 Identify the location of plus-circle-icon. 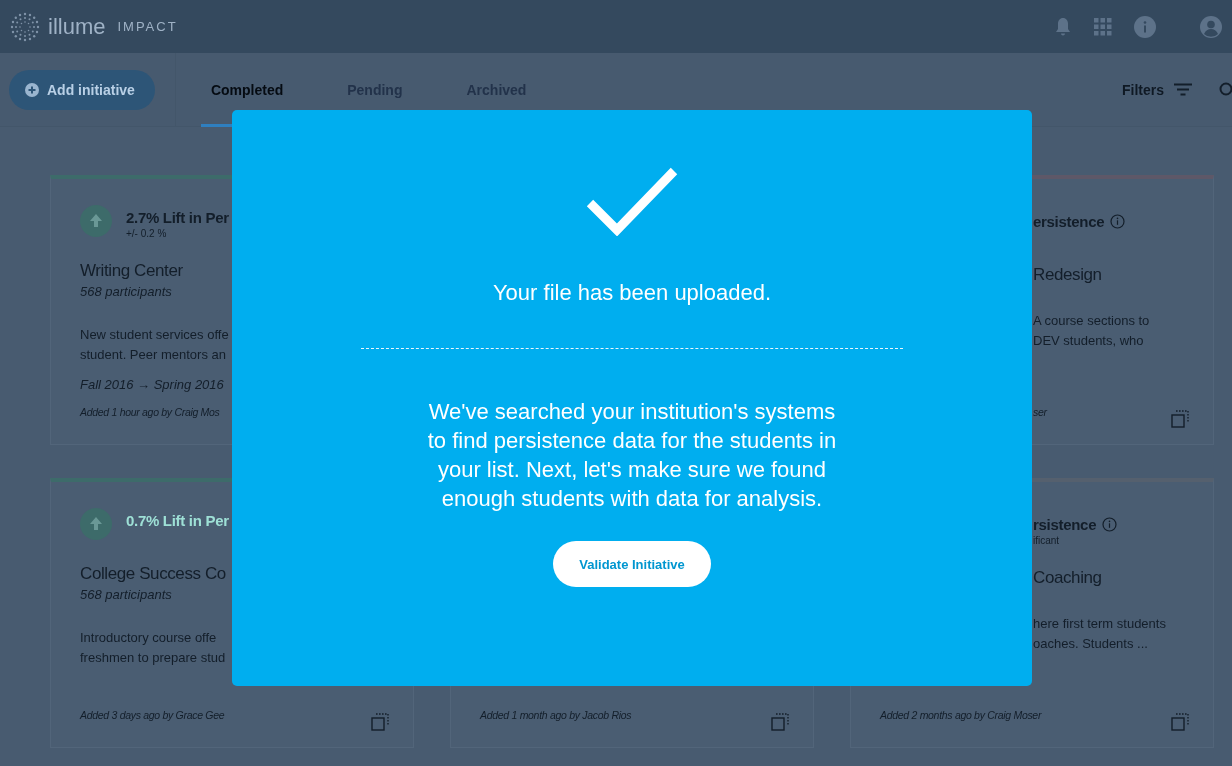
(32, 89).